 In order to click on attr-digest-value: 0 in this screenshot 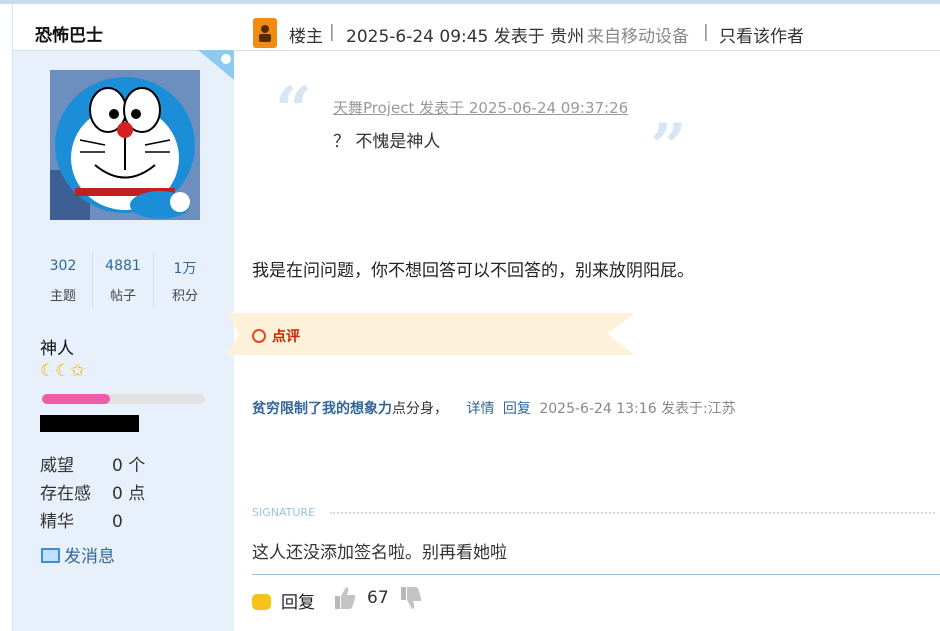, I will do `click(117, 522)`.